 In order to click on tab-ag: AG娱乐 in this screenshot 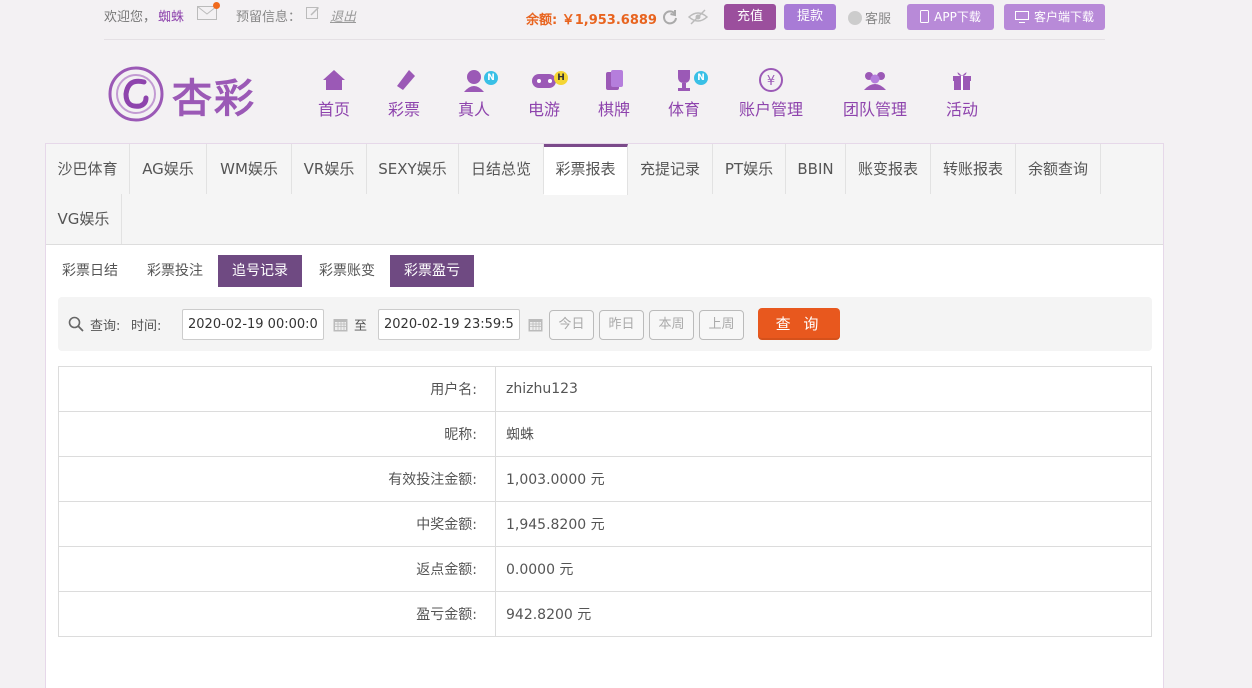, I will do `click(168, 169)`.